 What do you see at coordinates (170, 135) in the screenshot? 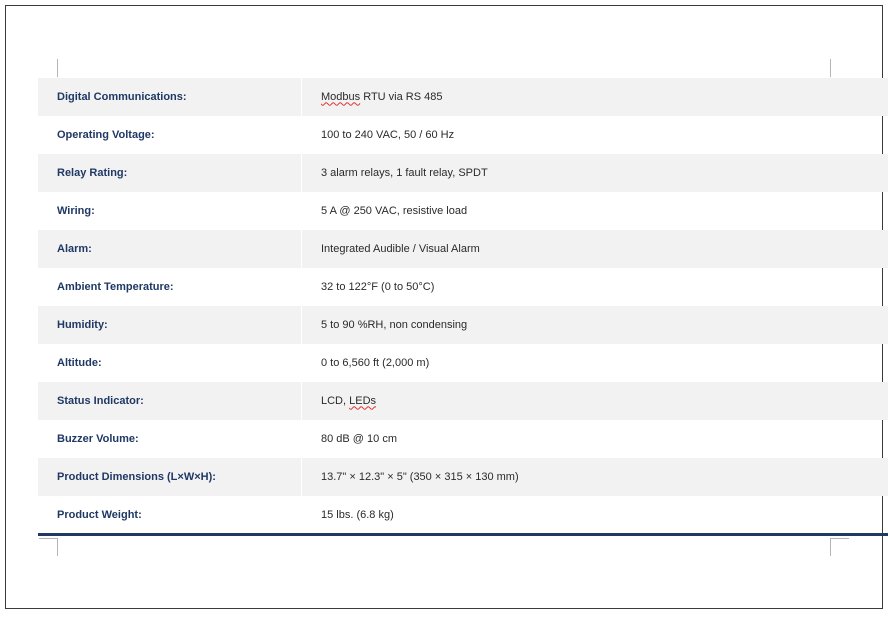
I see `spec-label: Operating Voltage:` at bounding box center [170, 135].